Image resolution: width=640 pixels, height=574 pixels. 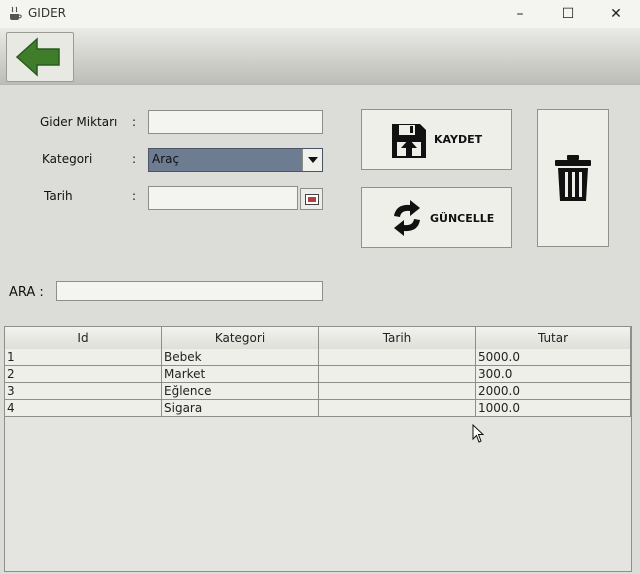 I want to click on column-header-category: Kategori, so click(x=240, y=338).